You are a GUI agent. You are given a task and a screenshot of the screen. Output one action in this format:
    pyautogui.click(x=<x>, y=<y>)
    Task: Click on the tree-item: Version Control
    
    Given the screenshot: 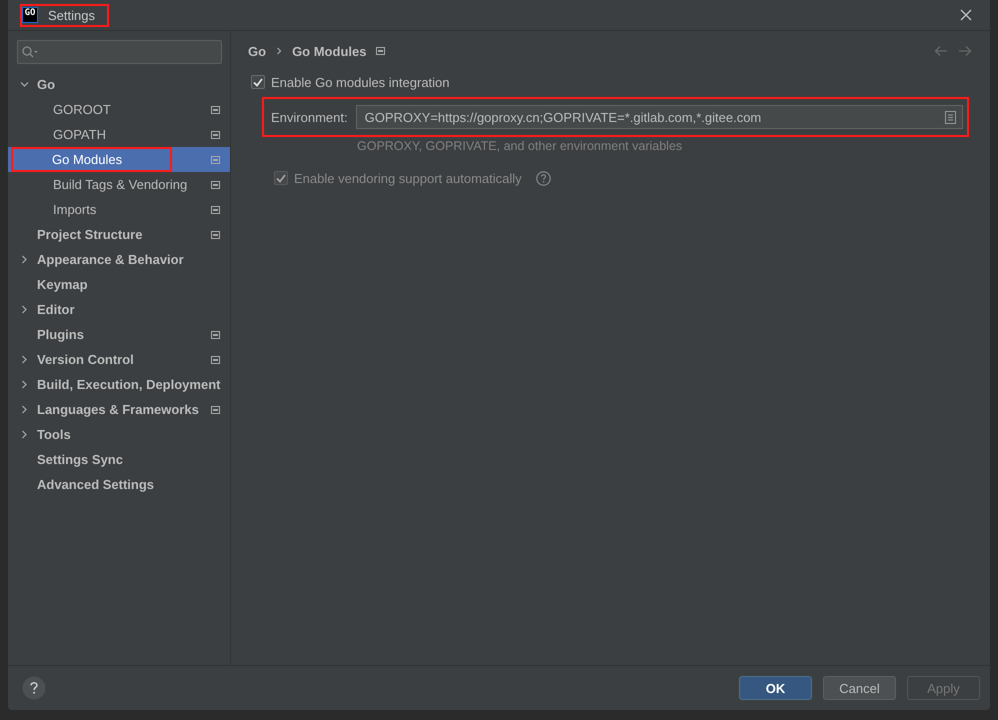 What is the action you would take?
    pyautogui.click(x=119, y=359)
    